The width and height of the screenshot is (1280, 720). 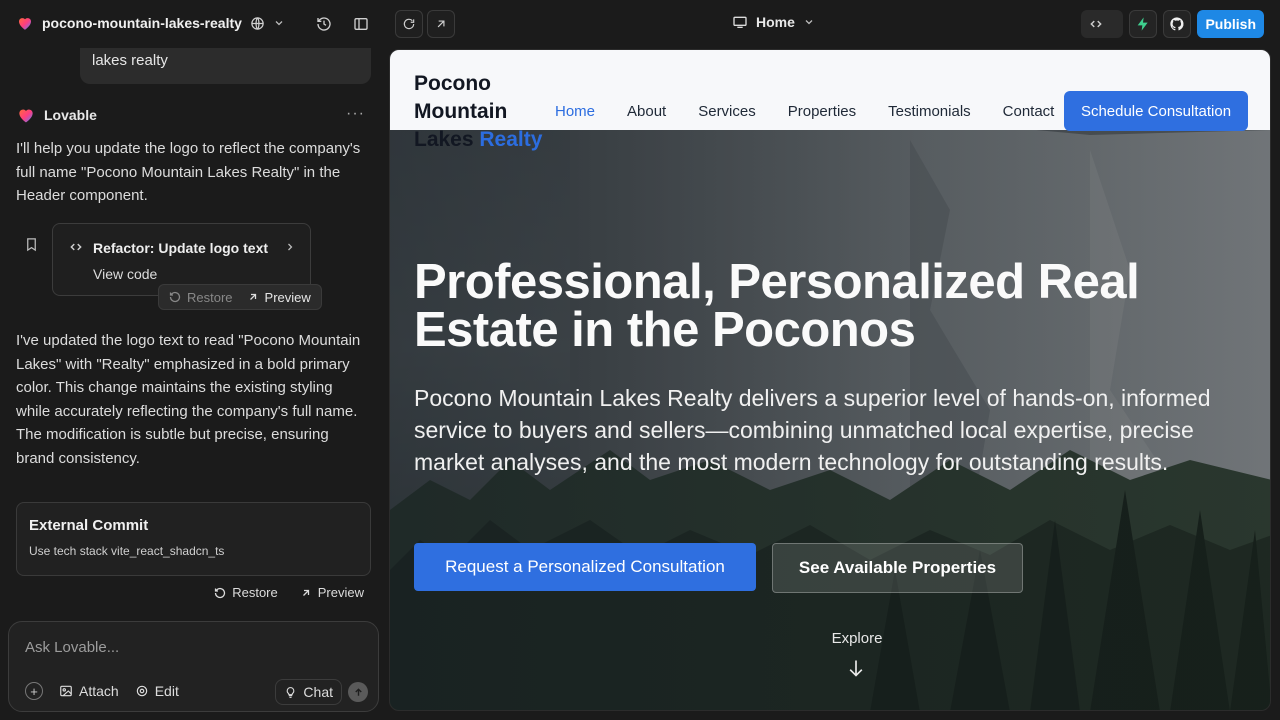 I want to click on card-title: Refactor: Update logo text, so click(x=181, y=248).